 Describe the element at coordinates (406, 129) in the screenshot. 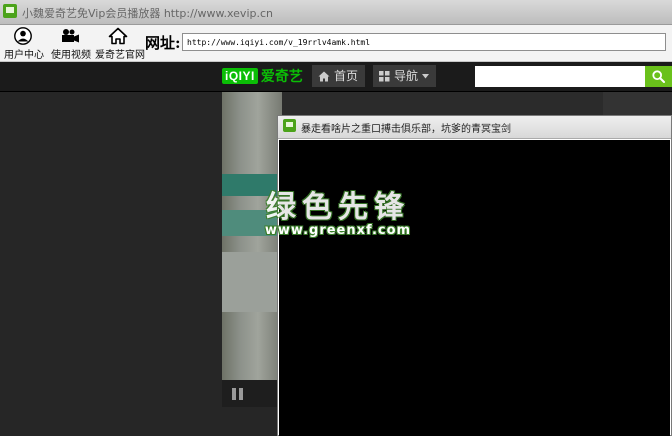

I see `popup-title: 暴走看啥片之重口搏击俱乐部，坑爹的青冥宝剑` at that location.